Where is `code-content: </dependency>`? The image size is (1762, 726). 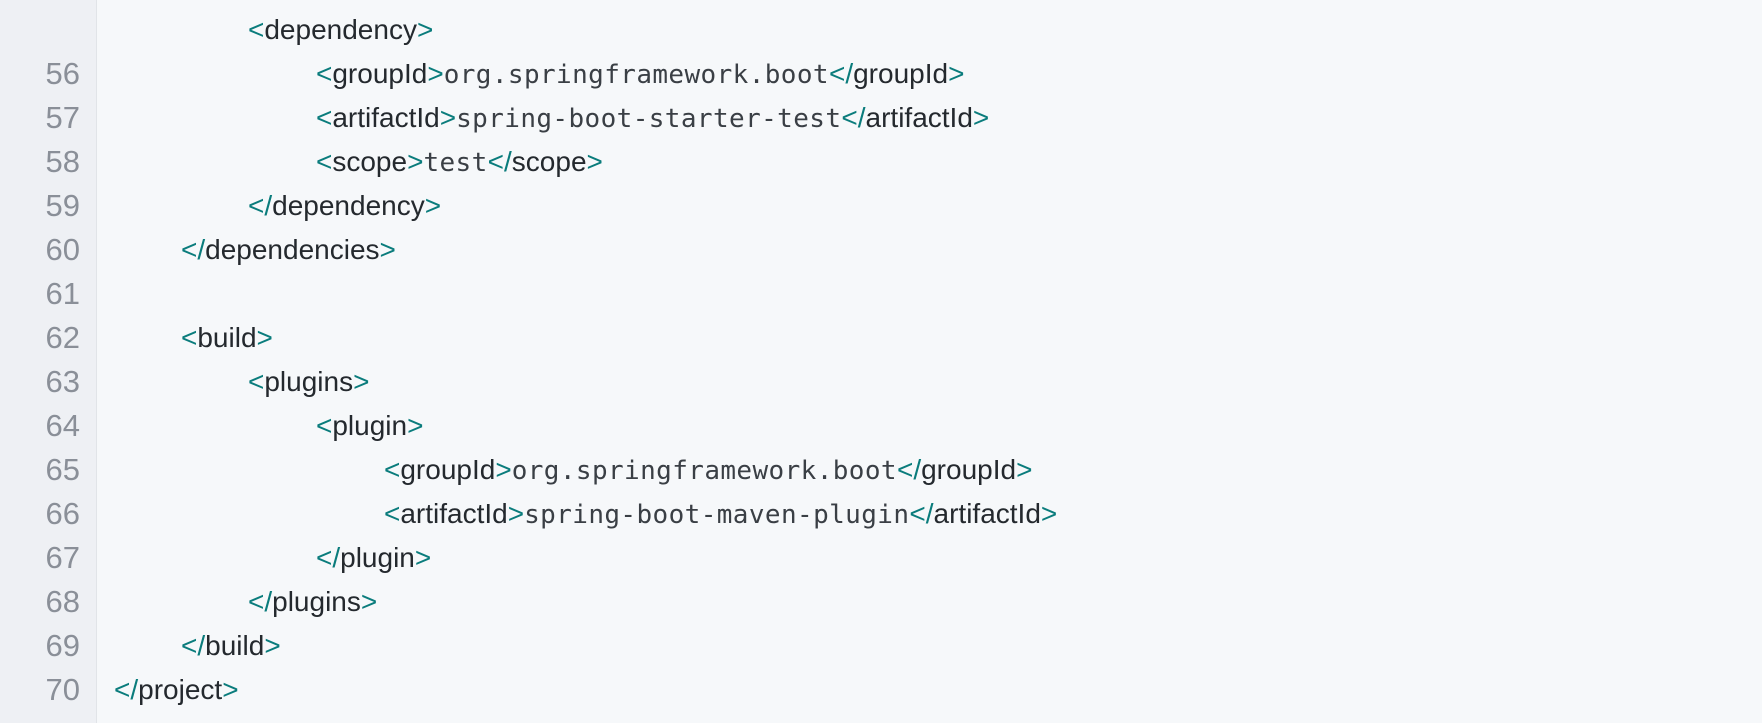
code-content: </dependency> is located at coordinates (344, 206).